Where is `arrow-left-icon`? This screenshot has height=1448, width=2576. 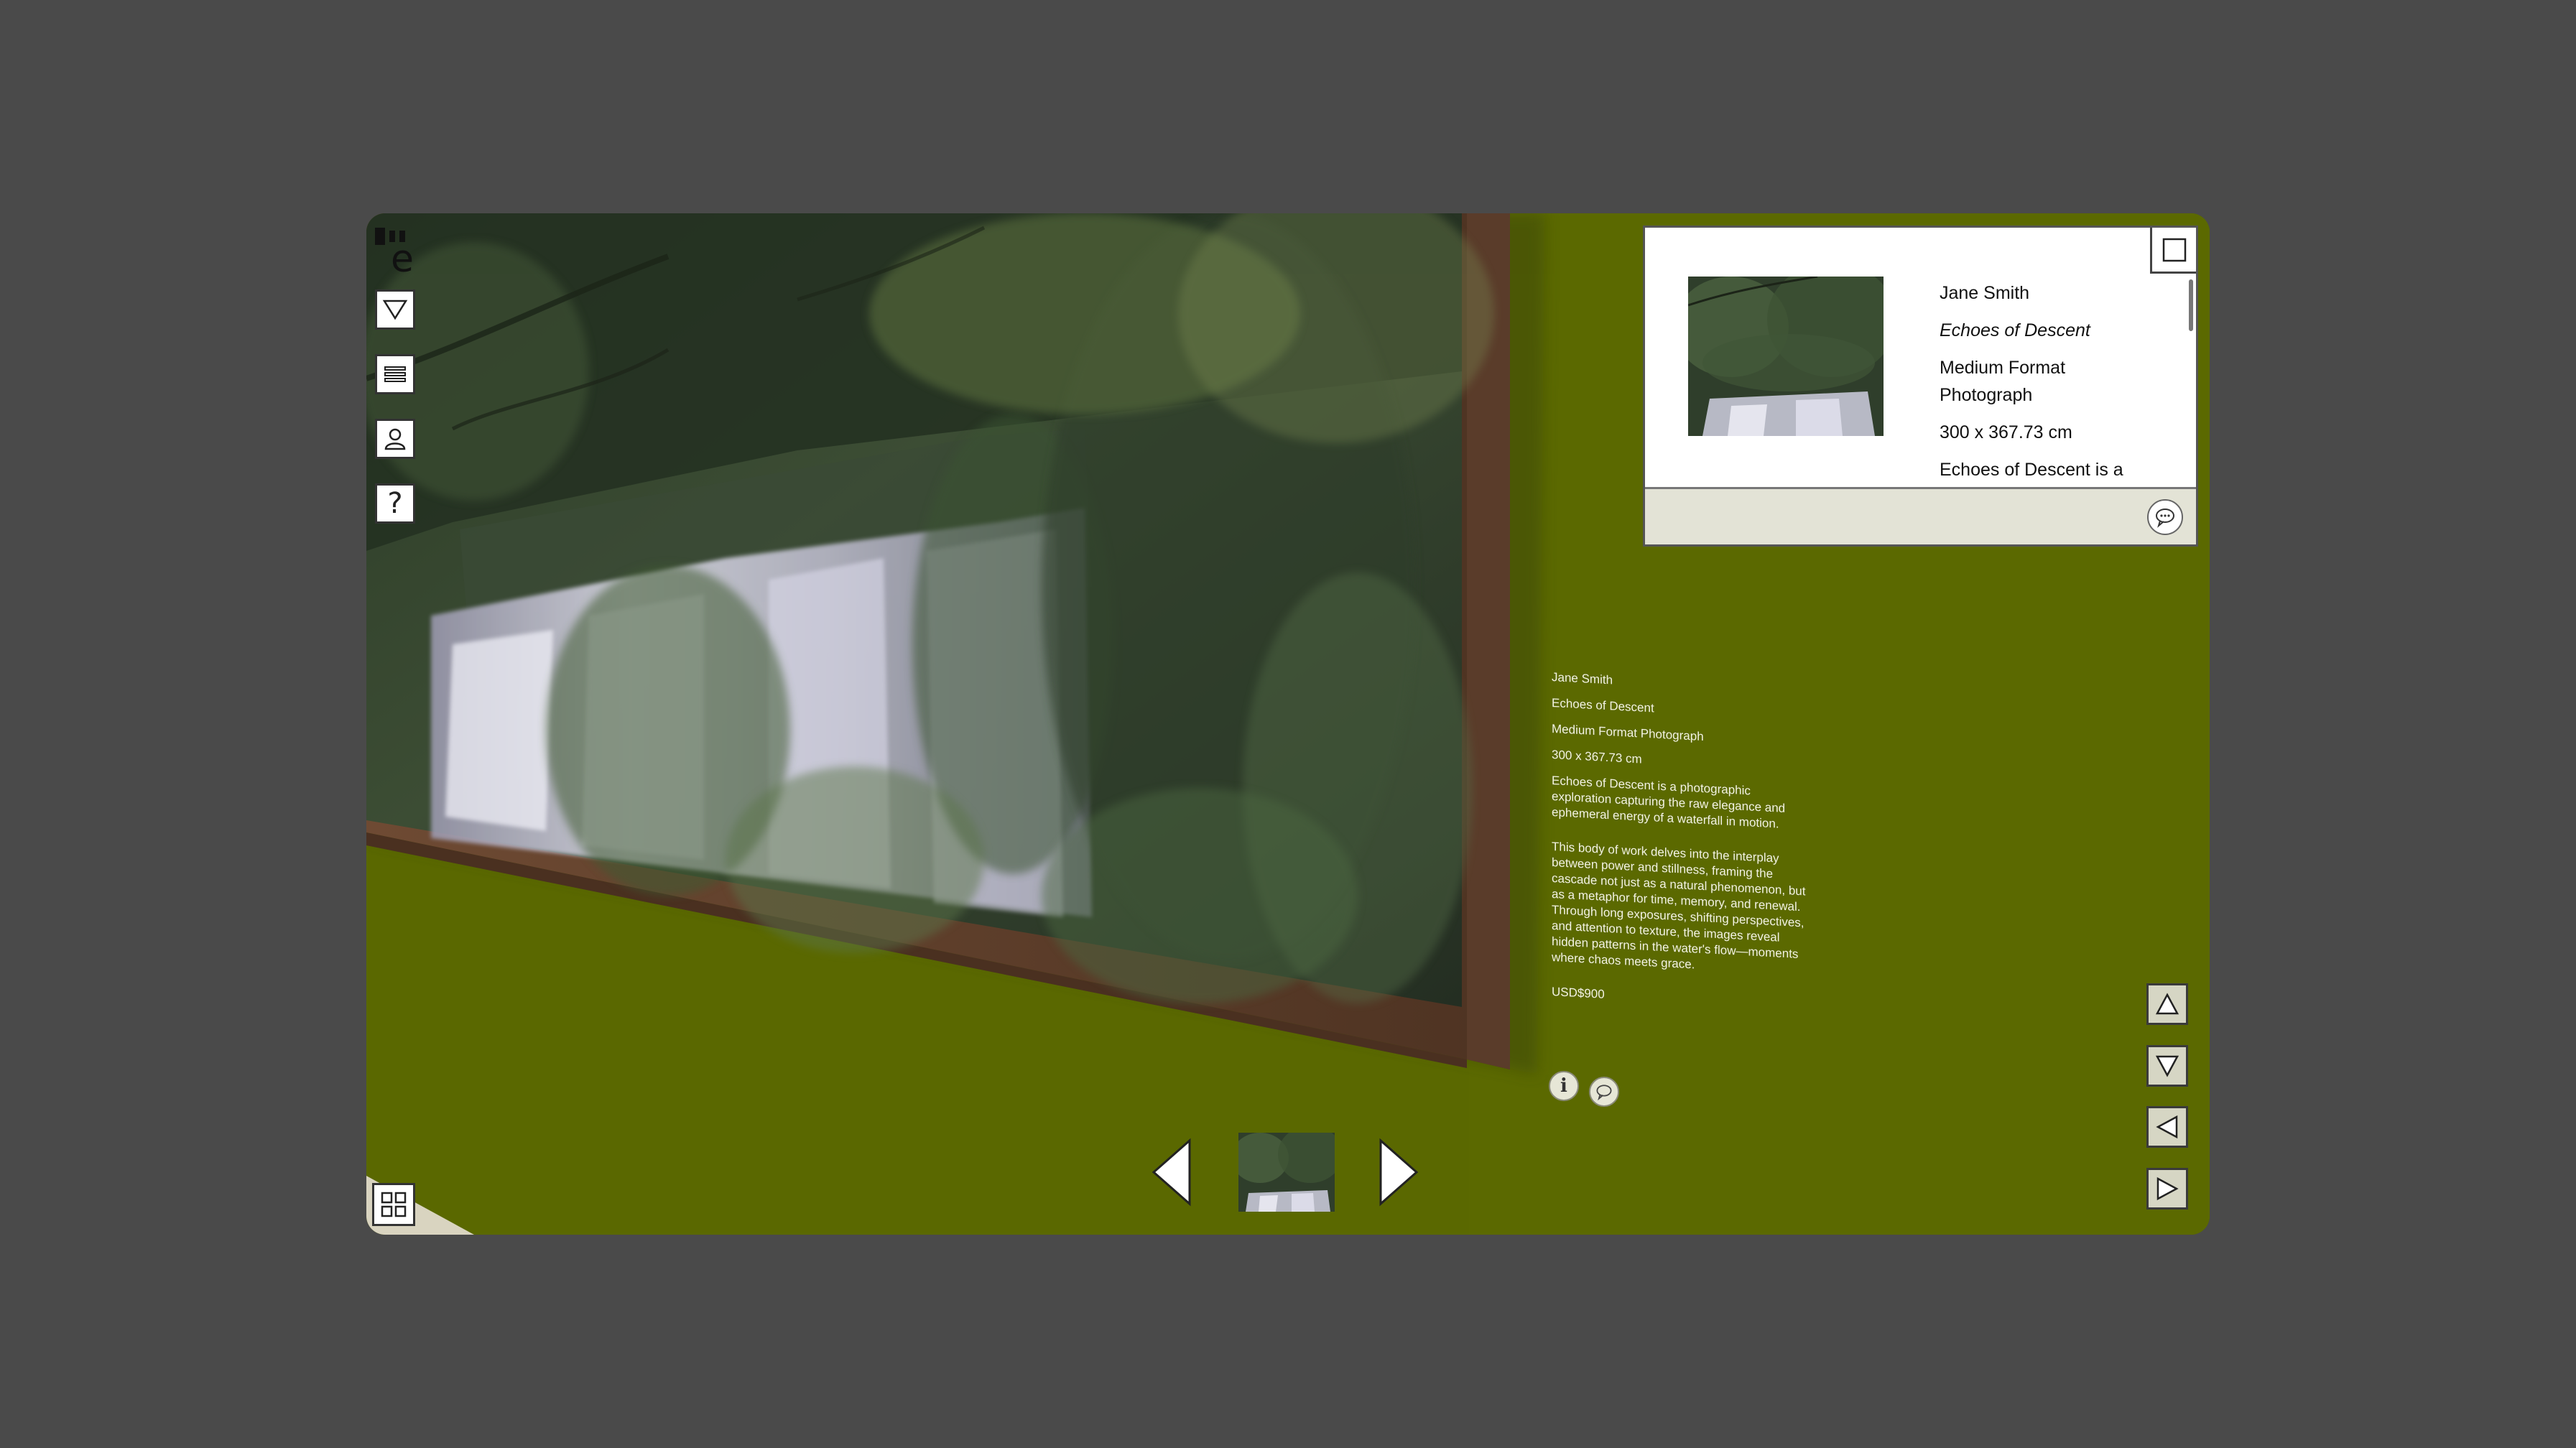
arrow-left-icon is located at coordinates (1171, 1172).